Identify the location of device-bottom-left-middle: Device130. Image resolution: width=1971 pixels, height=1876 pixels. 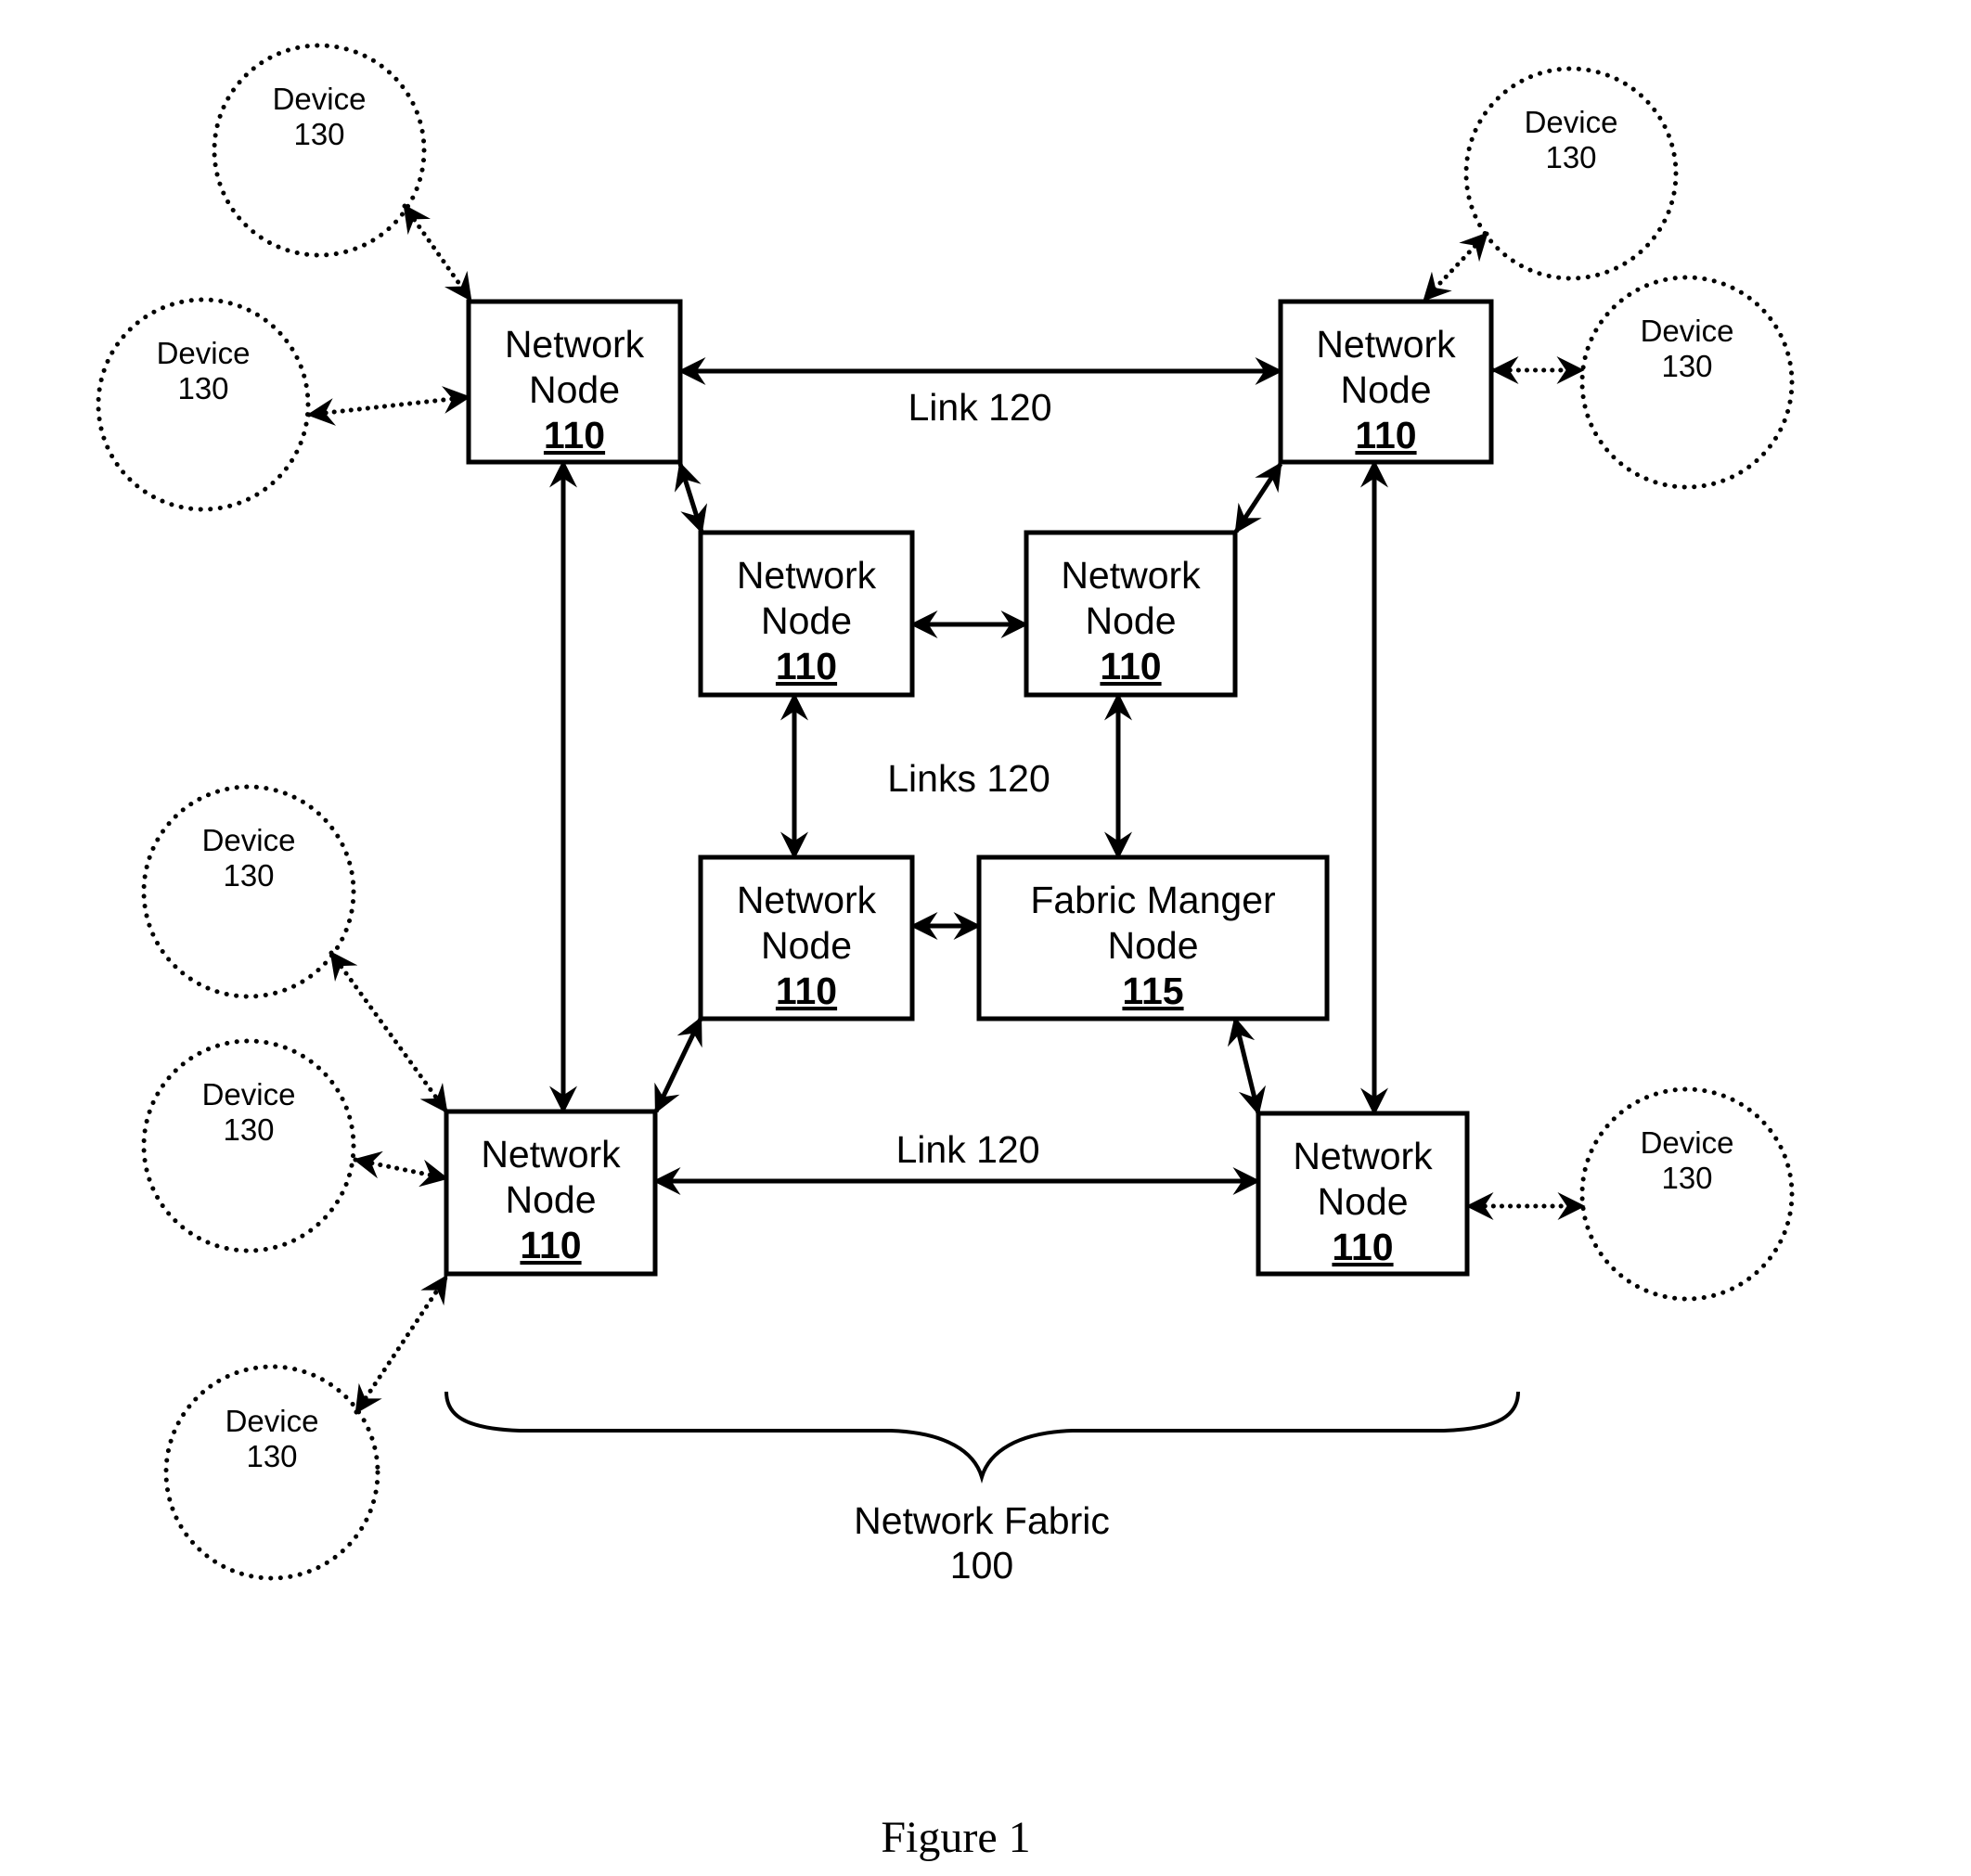
(248, 1145).